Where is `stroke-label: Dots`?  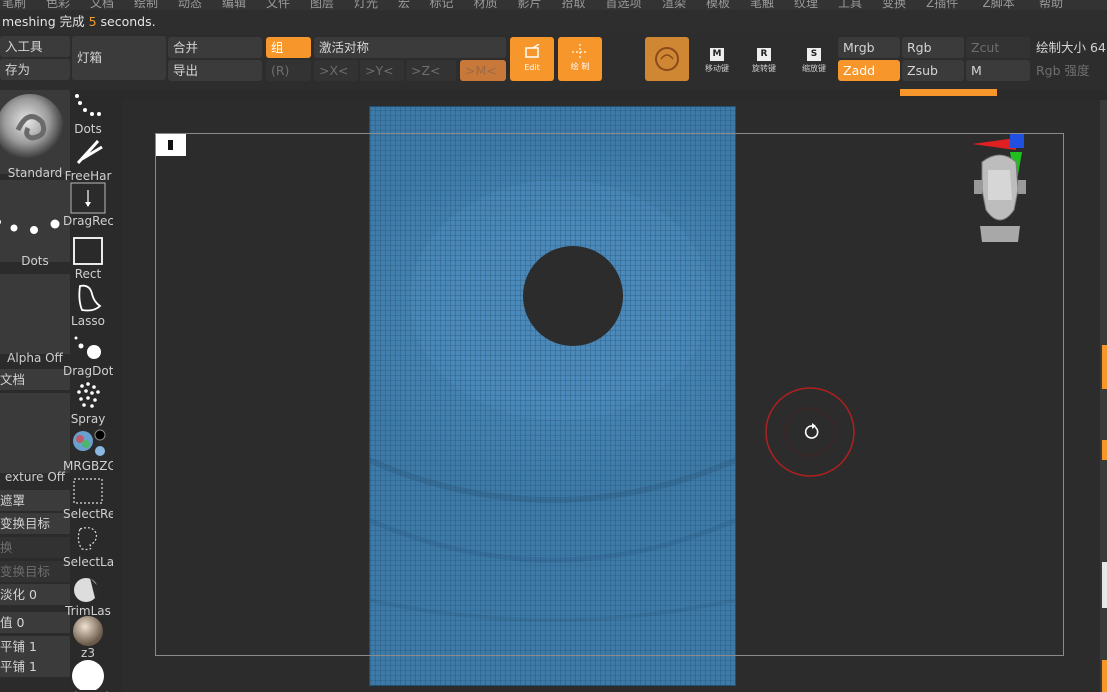 stroke-label: Dots is located at coordinates (88, 129).